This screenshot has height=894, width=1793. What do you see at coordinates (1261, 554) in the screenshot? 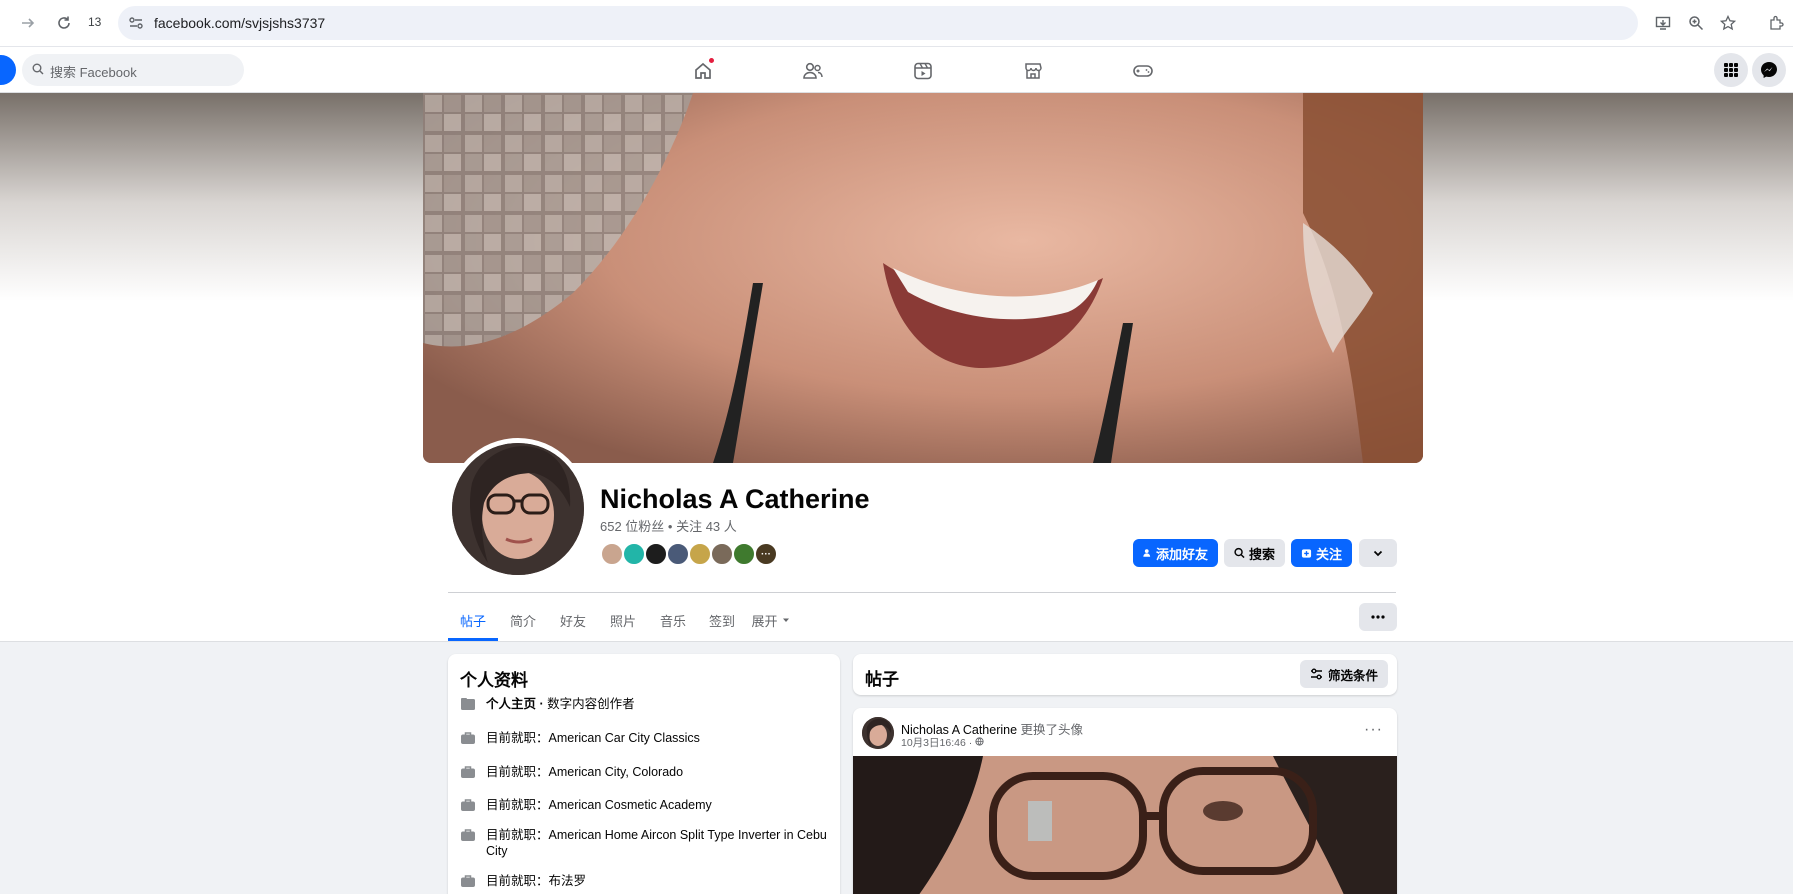
I see `search-profile-label: 搜索` at bounding box center [1261, 554].